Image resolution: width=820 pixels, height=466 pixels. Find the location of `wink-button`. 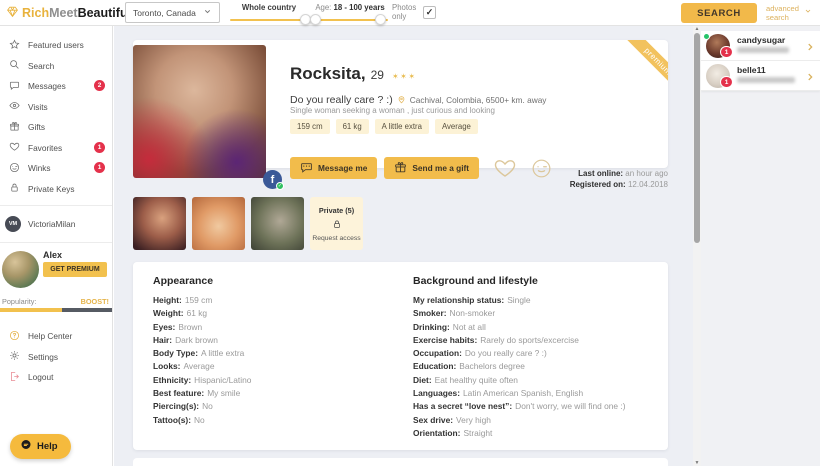

wink-button is located at coordinates (541, 168).